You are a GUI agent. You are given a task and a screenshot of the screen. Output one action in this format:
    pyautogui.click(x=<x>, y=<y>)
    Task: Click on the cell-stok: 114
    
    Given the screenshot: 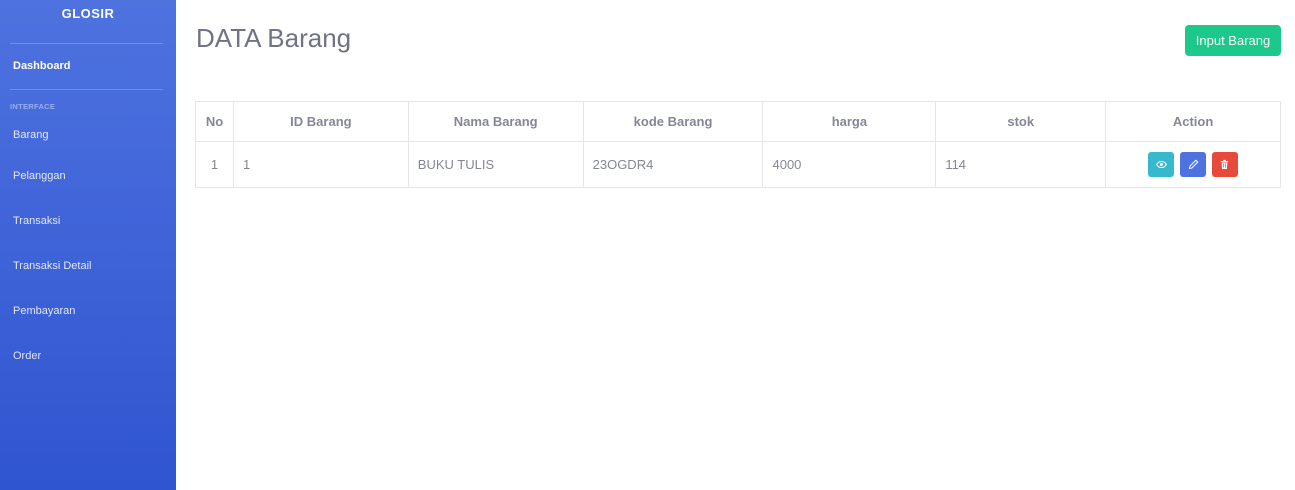 What is the action you would take?
    pyautogui.click(x=1021, y=164)
    